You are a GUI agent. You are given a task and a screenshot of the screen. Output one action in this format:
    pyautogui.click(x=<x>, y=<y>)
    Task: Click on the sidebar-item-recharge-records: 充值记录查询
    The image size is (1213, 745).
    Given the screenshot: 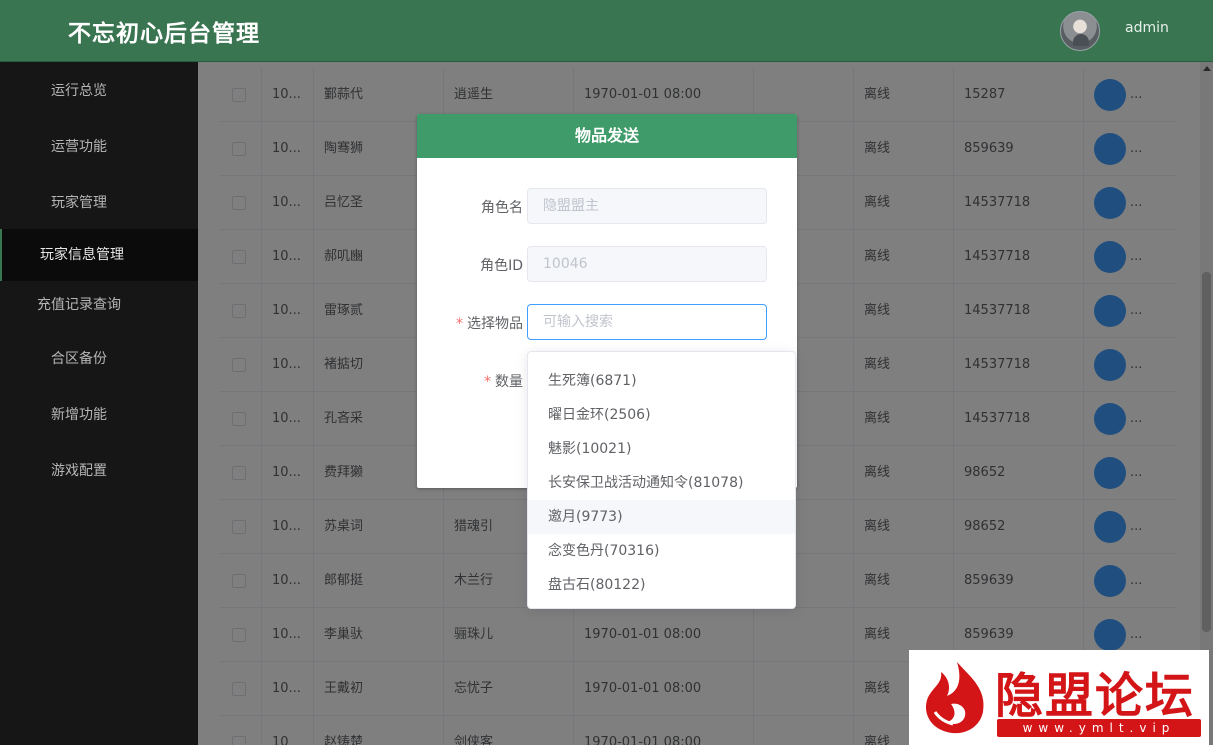 What is the action you would take?
    pyautogui.click(x=99, y=305)
    